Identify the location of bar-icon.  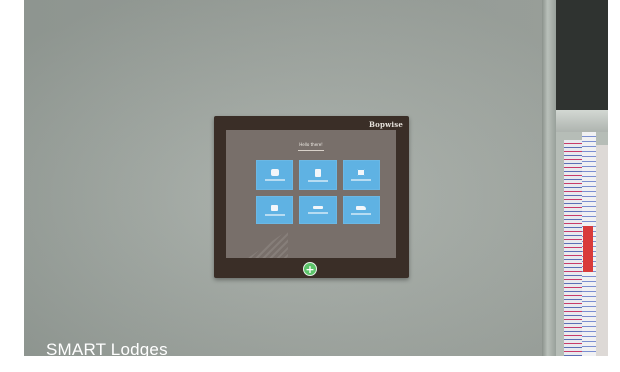
(317, 207).